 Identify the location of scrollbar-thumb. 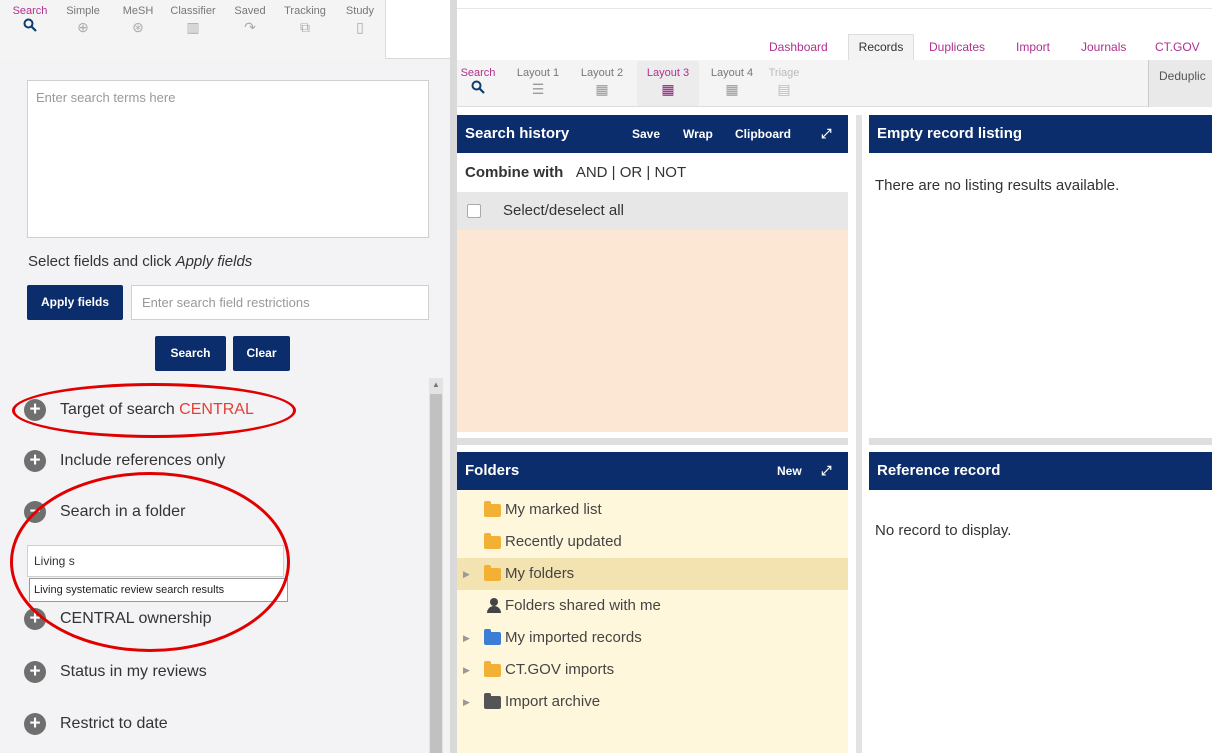
(436, 573).